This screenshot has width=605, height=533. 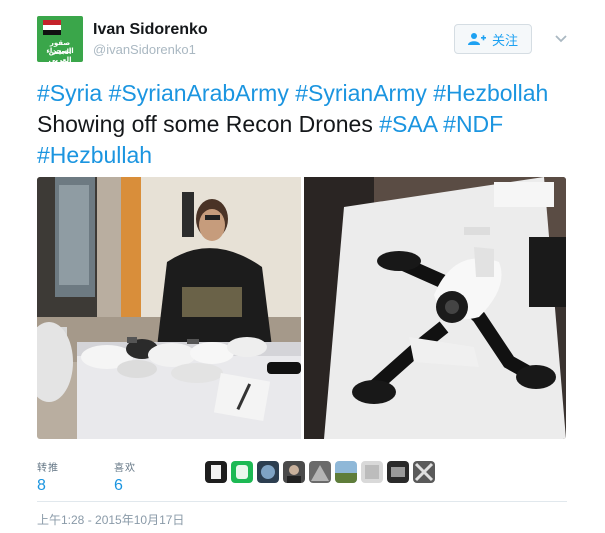 What do you see at coordinates (110, 519) in the screenshot?
I see `tweet-timestamp: 上午1:28 - 2015年10月17日` at bounding box center [110, 519].